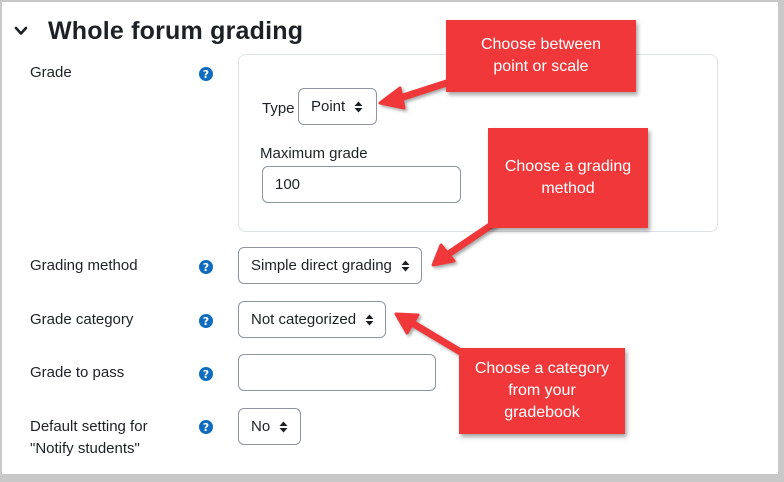 This screenshot has height=482, width=784. Describe the element at coordinates (438, 338) in the screenshot. I see `arrow-category` at that location.